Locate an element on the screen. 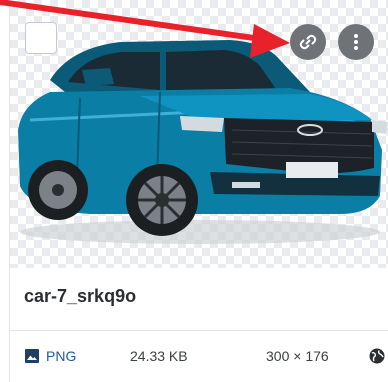  format-label: PNG is located at coordinates (61, 356).